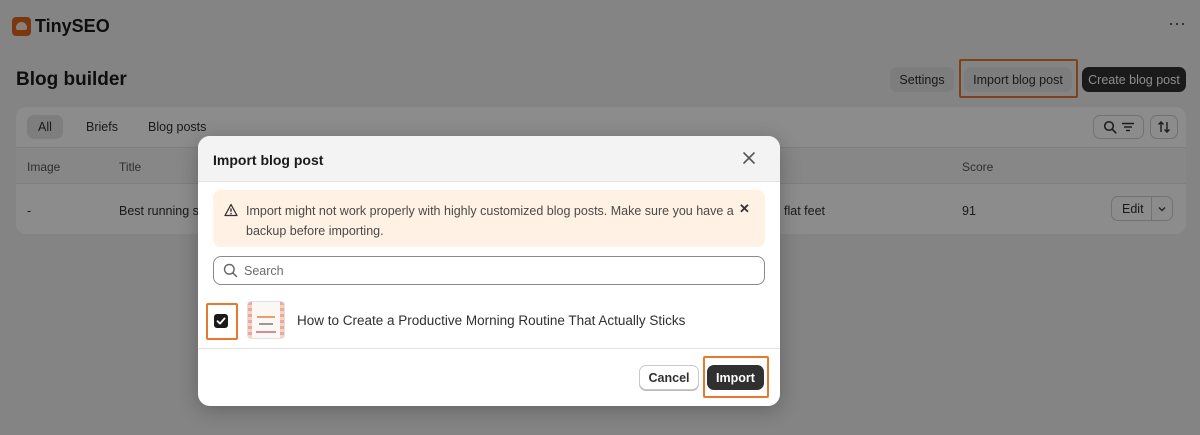  Describe the element at coordinates (489, 159) in the screenshot. I see `modal-header: Import blog post` at that location.